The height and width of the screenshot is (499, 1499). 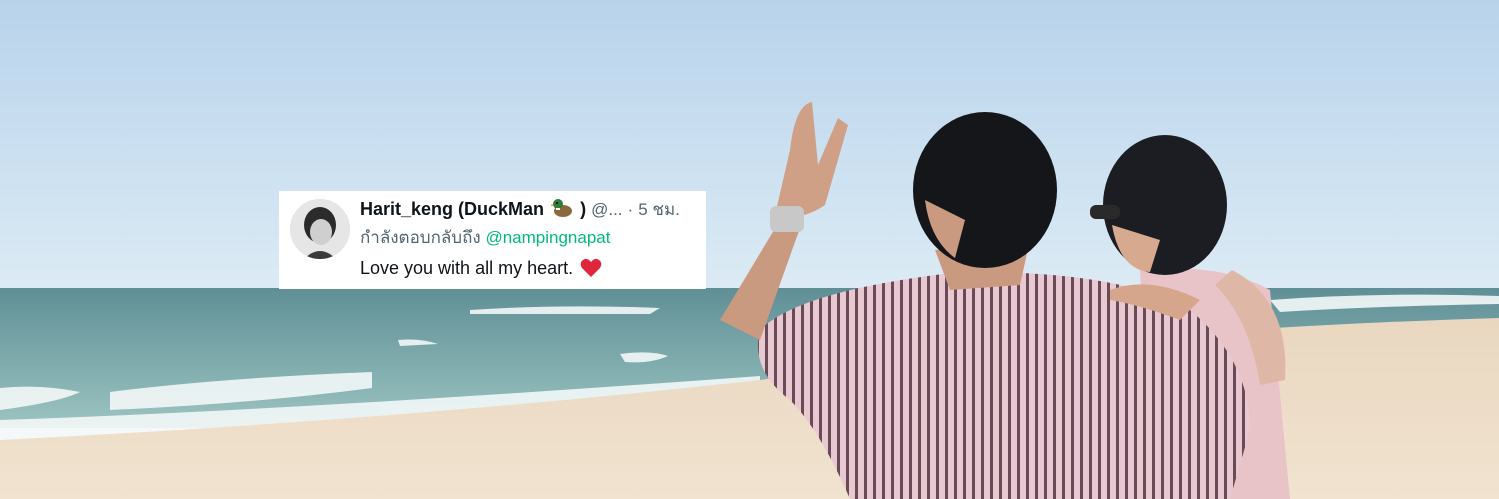 I want to click on avatar, so click(x=320, y=229).